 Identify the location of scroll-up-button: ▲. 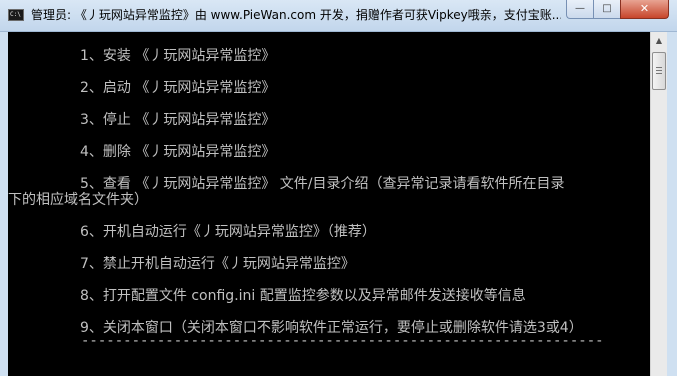
(659, 40).